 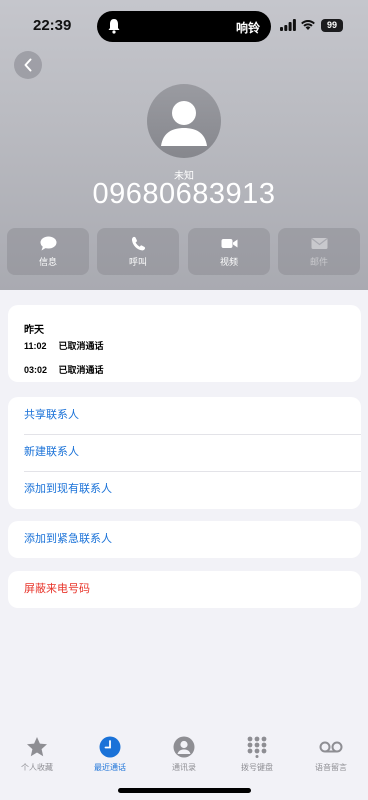 What do you see at coordinates (228, 261) in the screenshot?
I see `video-label: 视频` at bounding box center [228, 261].